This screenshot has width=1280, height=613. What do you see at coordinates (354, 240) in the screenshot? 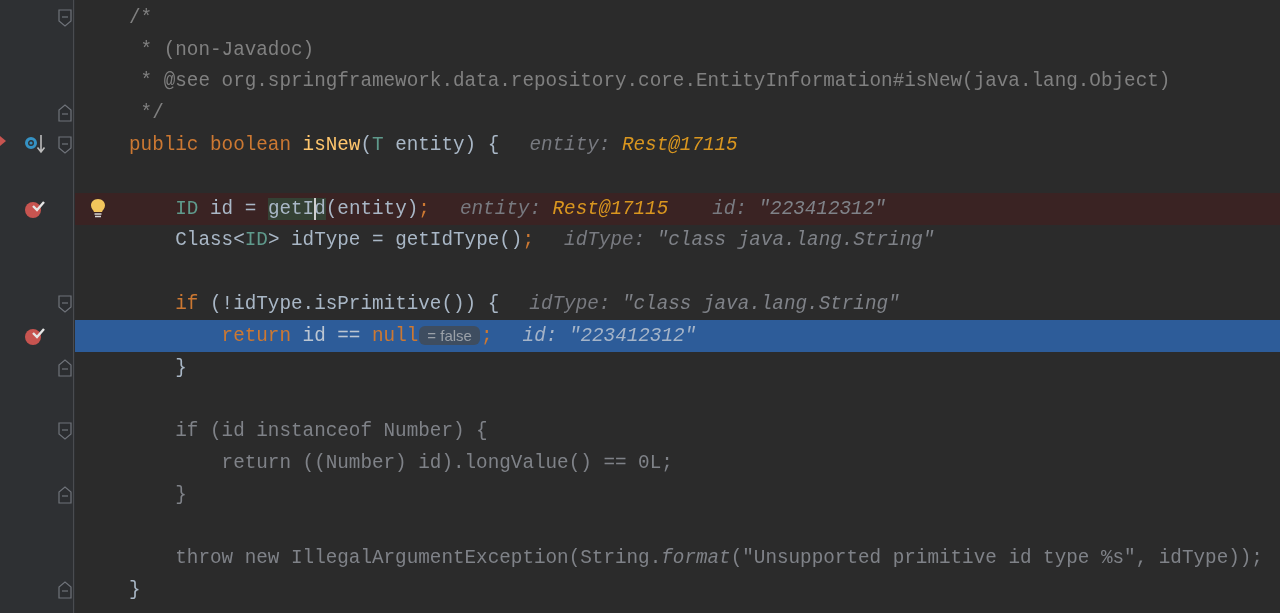
I see `code-line: Class<ID> idType = getIdType();` at bounding box center [354, 240].